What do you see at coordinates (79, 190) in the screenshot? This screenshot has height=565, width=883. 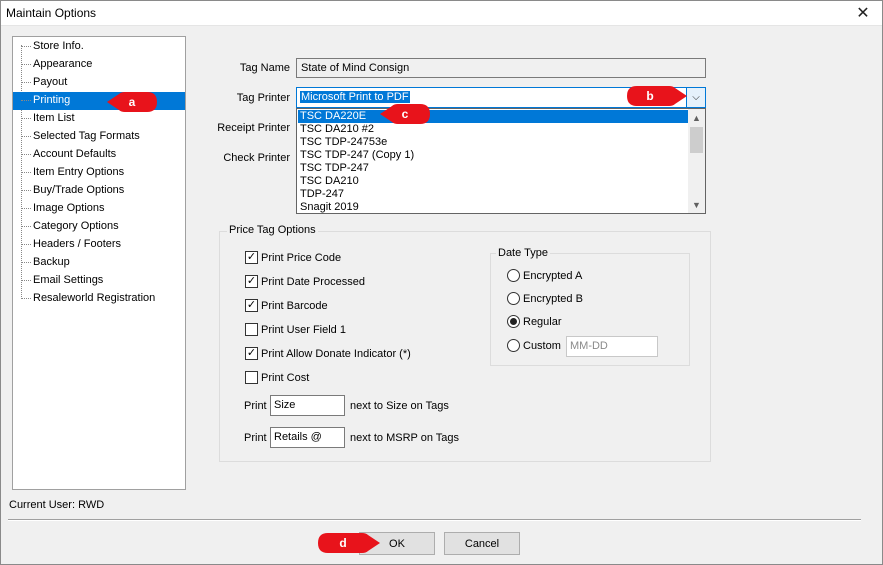 I see `tree-item-label: Buy/Trade Options` at bounding box center [79, 190].